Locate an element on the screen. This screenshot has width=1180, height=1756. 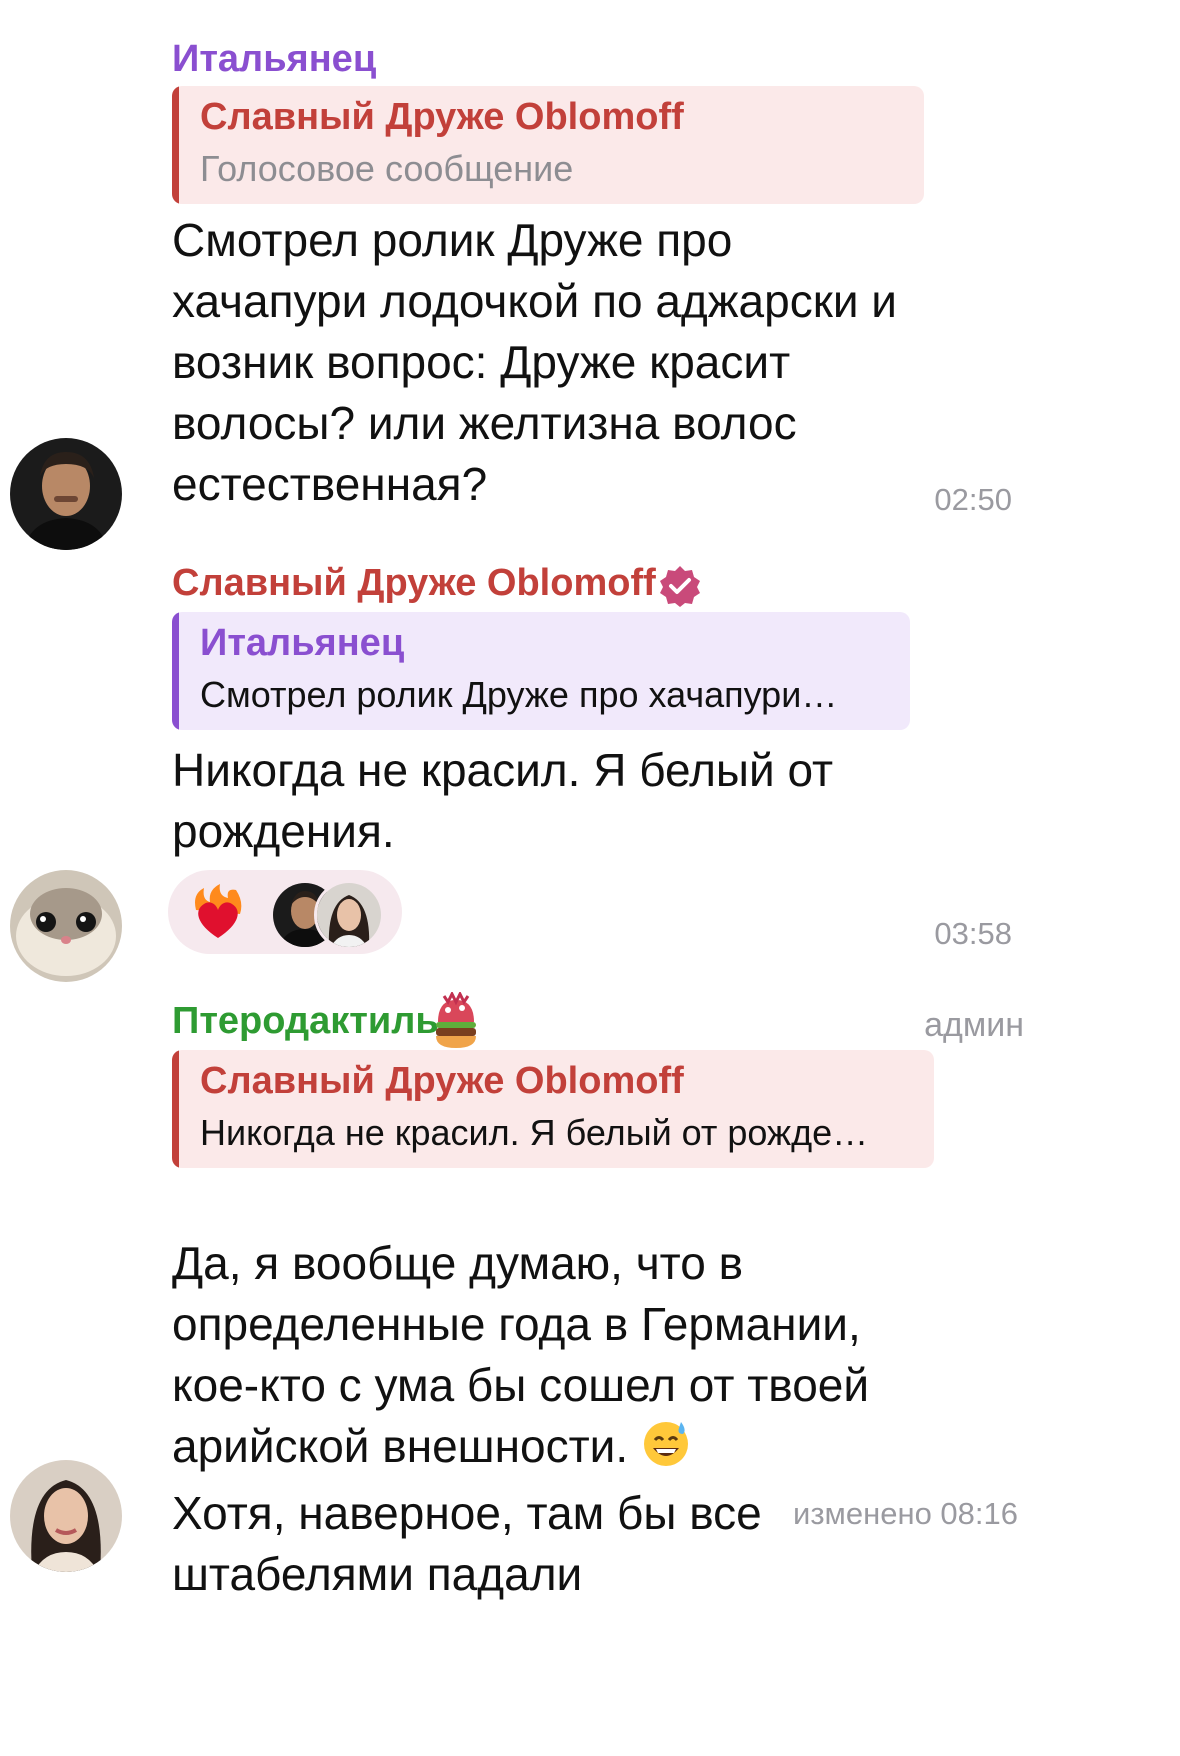
sender-name: Итальянец is located at coordinates (274, 59).